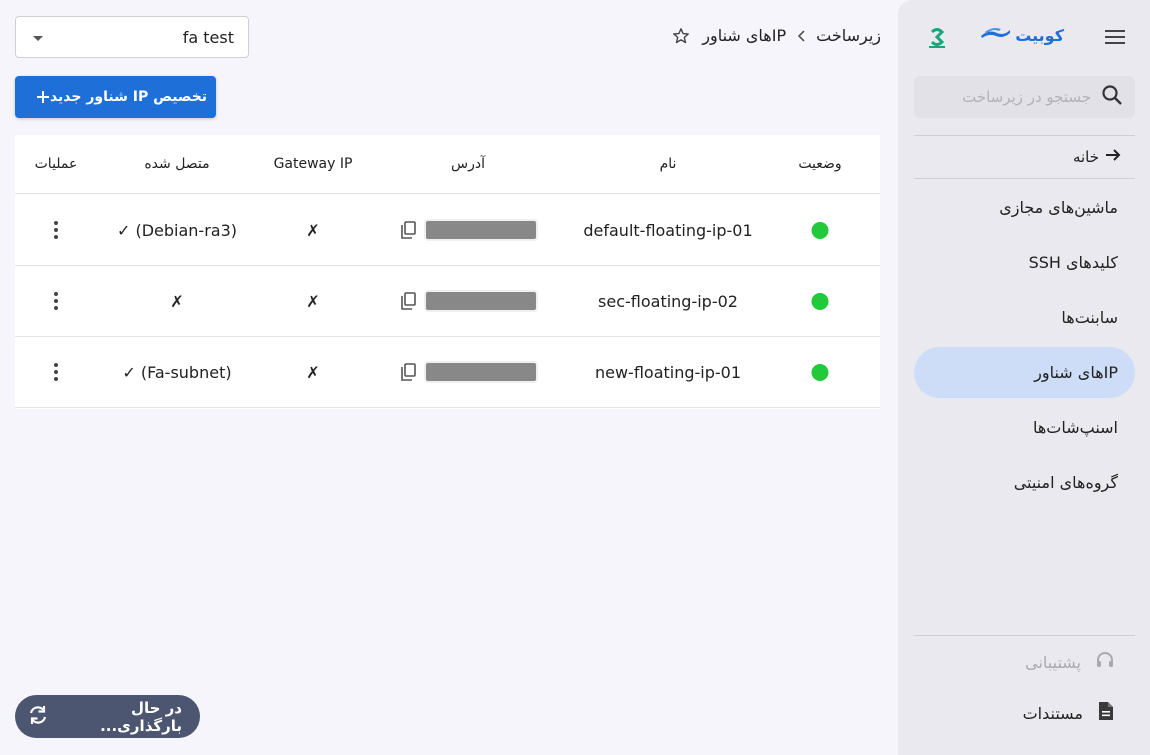 The height and width of the screenshot is (755, 1150). I want to click on headset-icon, so click(1105, 662).